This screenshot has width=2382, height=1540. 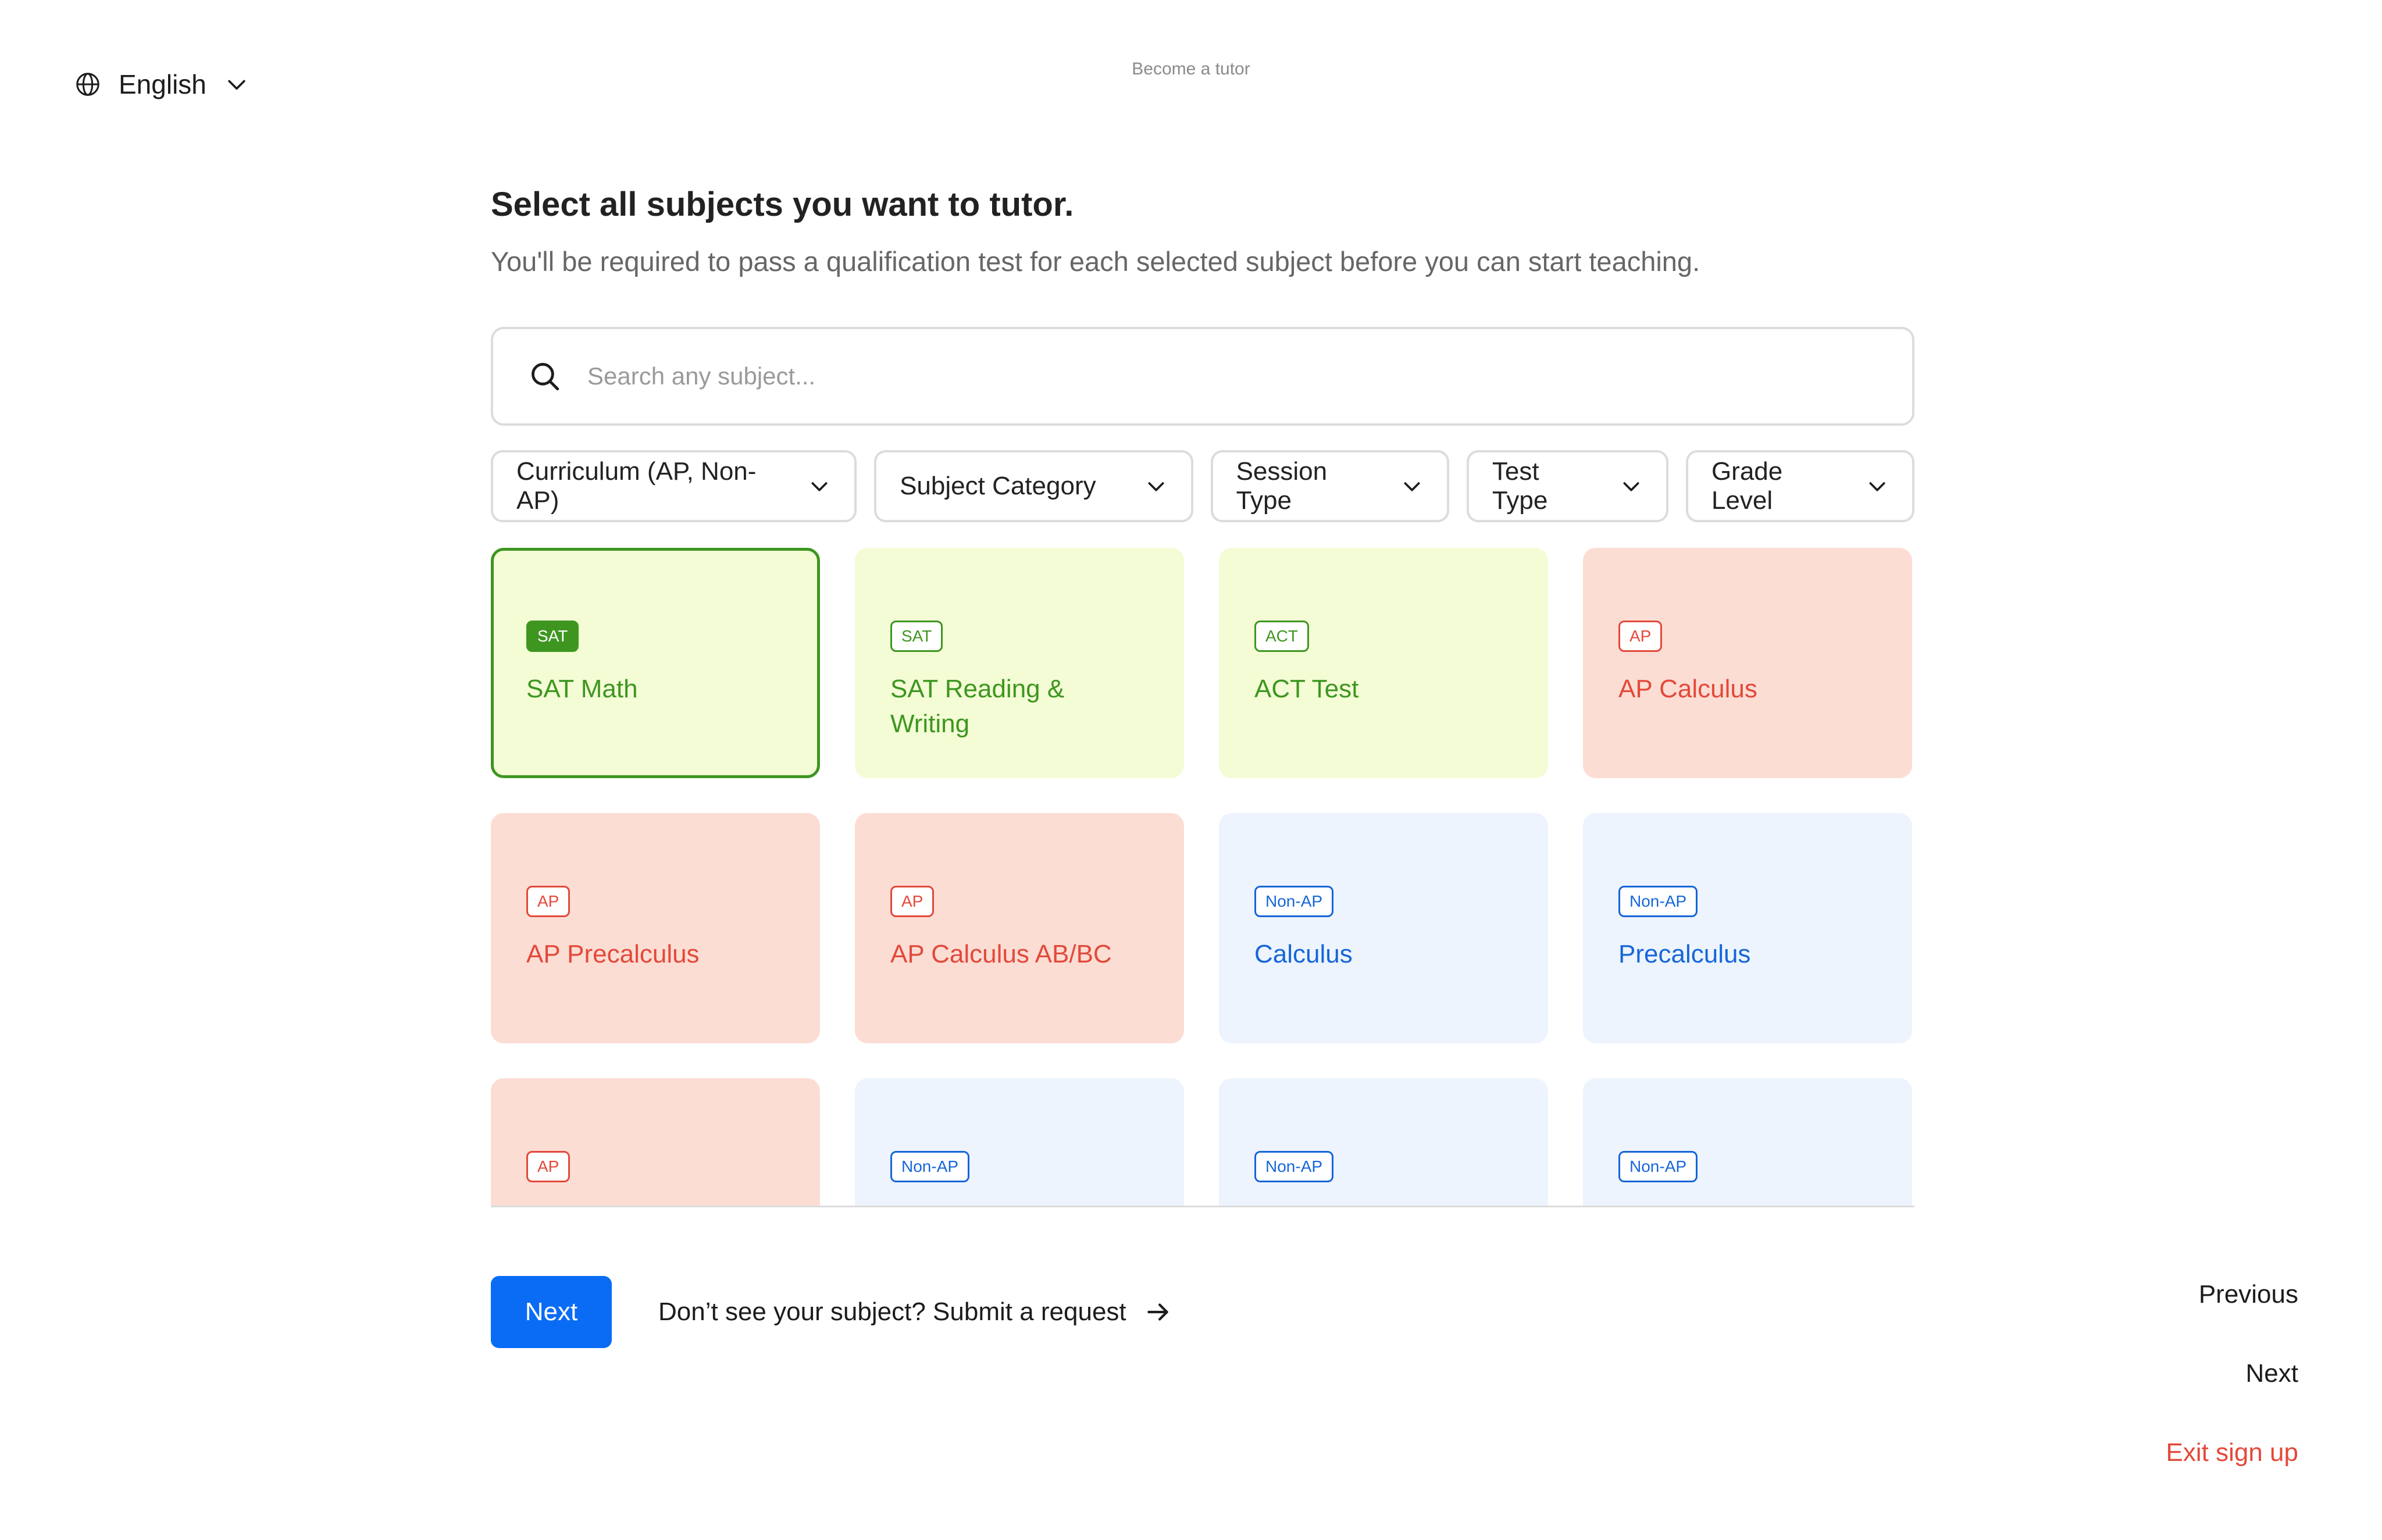 What do you see at coordinates (1520, 486) in the screenshot?
I see `filter-label: Test Type` at bounding box center [1520, 486].